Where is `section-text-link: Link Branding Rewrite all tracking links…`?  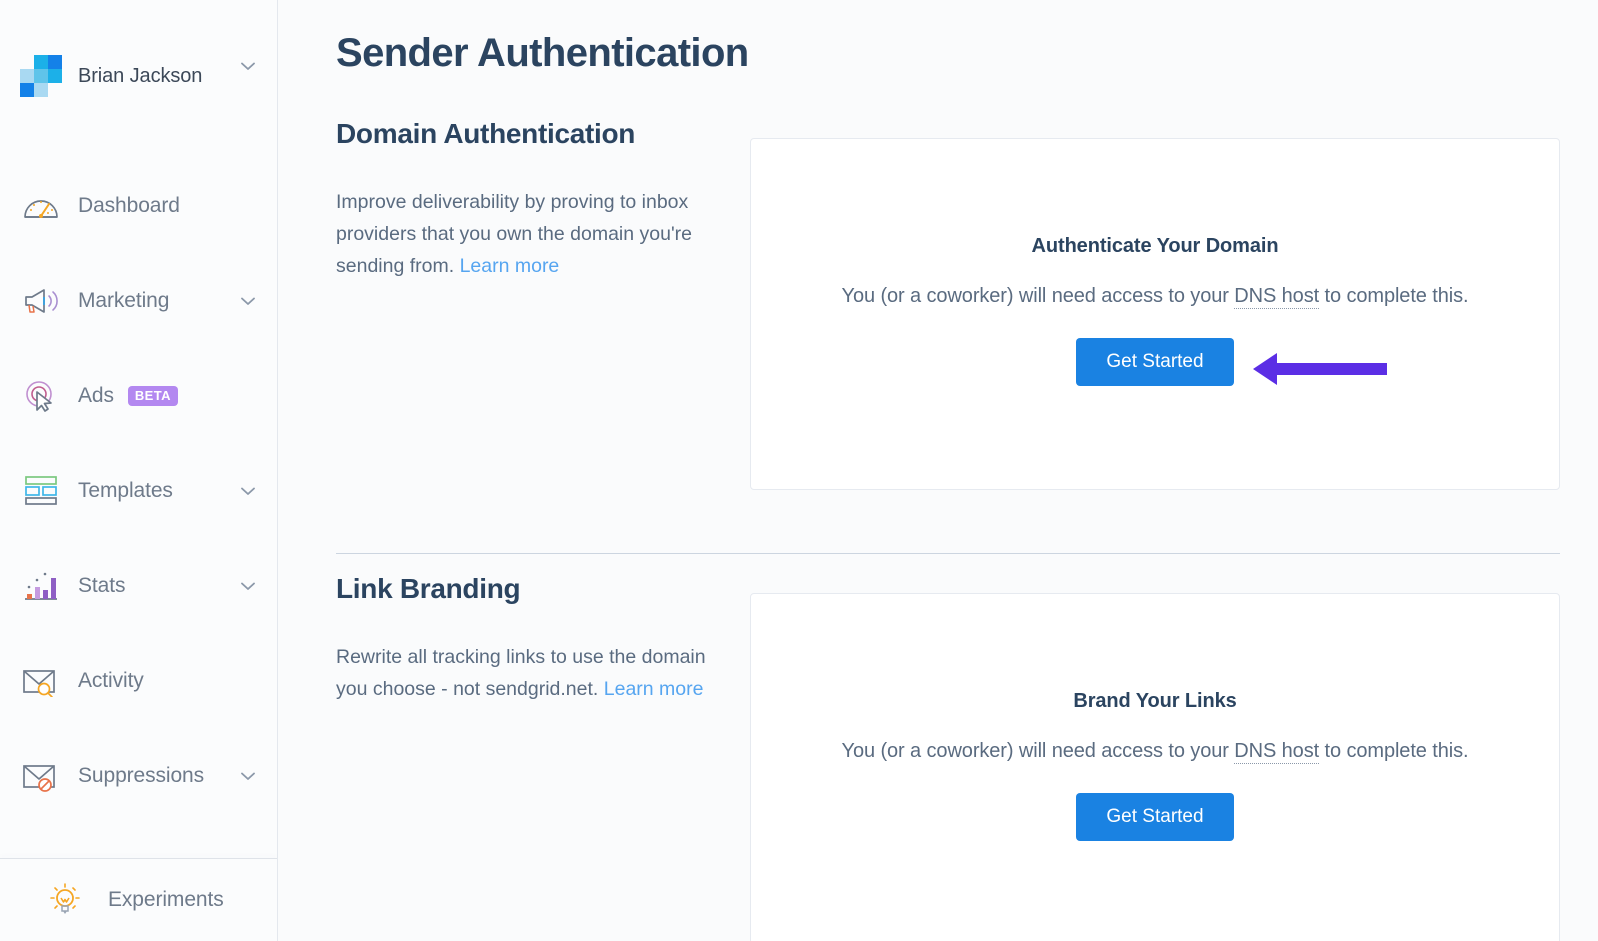
section-text-link: Link Branding Rewrite all tracking links… is located at coordinates (536, 639).